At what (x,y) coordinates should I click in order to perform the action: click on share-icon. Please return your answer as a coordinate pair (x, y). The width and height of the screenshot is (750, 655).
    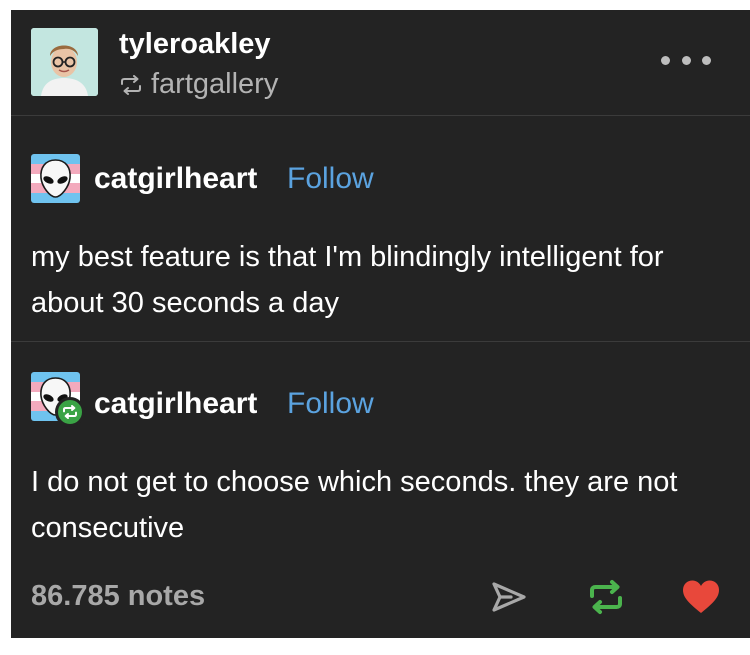
    Looking at the image, I should click on (509, 597).